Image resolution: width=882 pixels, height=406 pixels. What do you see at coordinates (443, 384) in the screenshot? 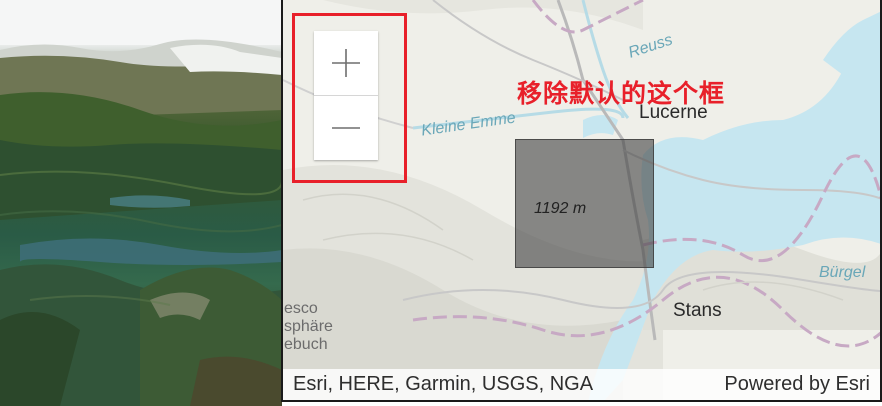
I see `attribution-sources: Esri, HERE, Garmin, USGS, NGA` at bounding box center [443, 384].